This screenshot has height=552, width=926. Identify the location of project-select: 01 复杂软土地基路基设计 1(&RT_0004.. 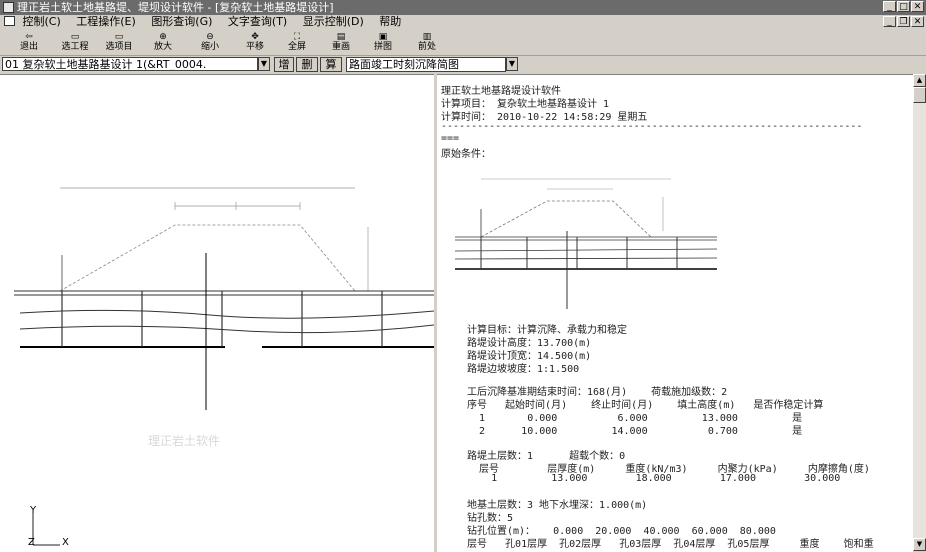
(130, 64).